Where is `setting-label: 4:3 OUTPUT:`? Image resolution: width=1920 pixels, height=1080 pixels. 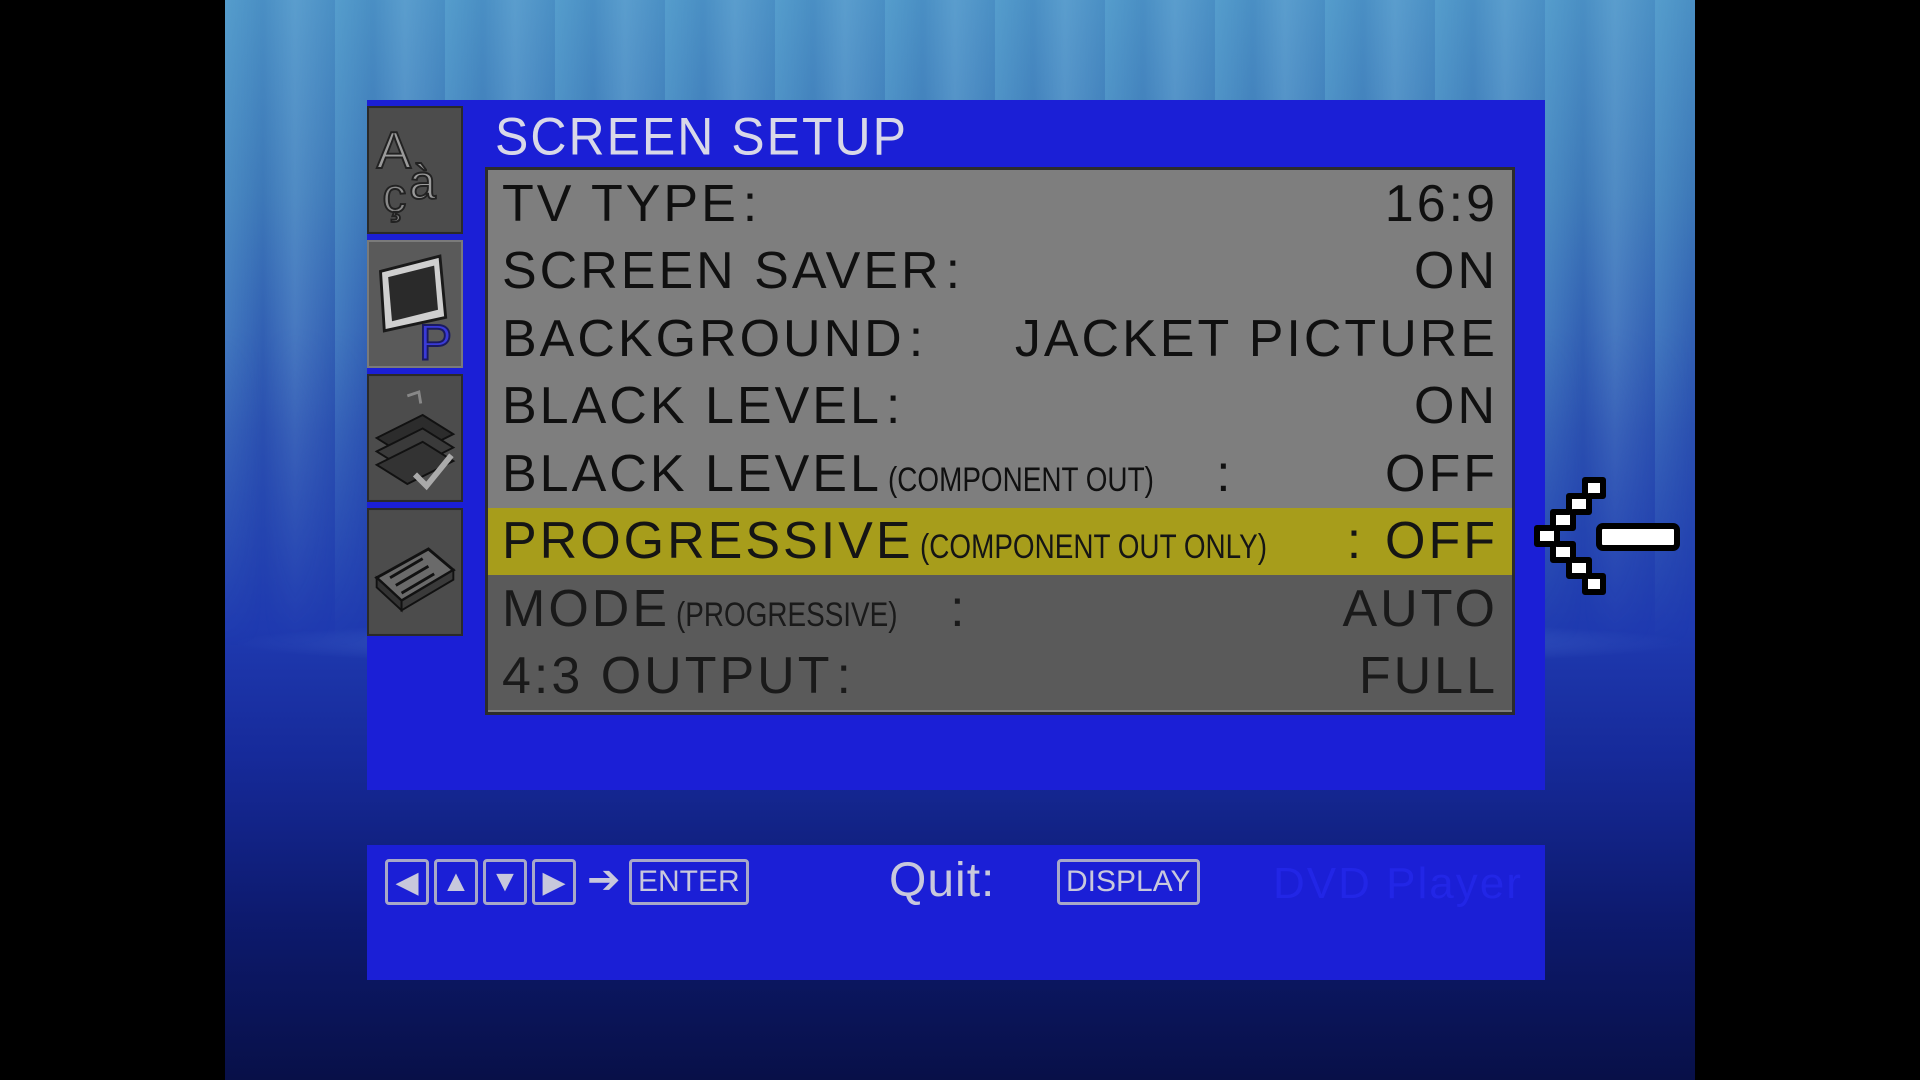 setting-label: 4:3 OUTPUT: is located at coordinates (678, 676).